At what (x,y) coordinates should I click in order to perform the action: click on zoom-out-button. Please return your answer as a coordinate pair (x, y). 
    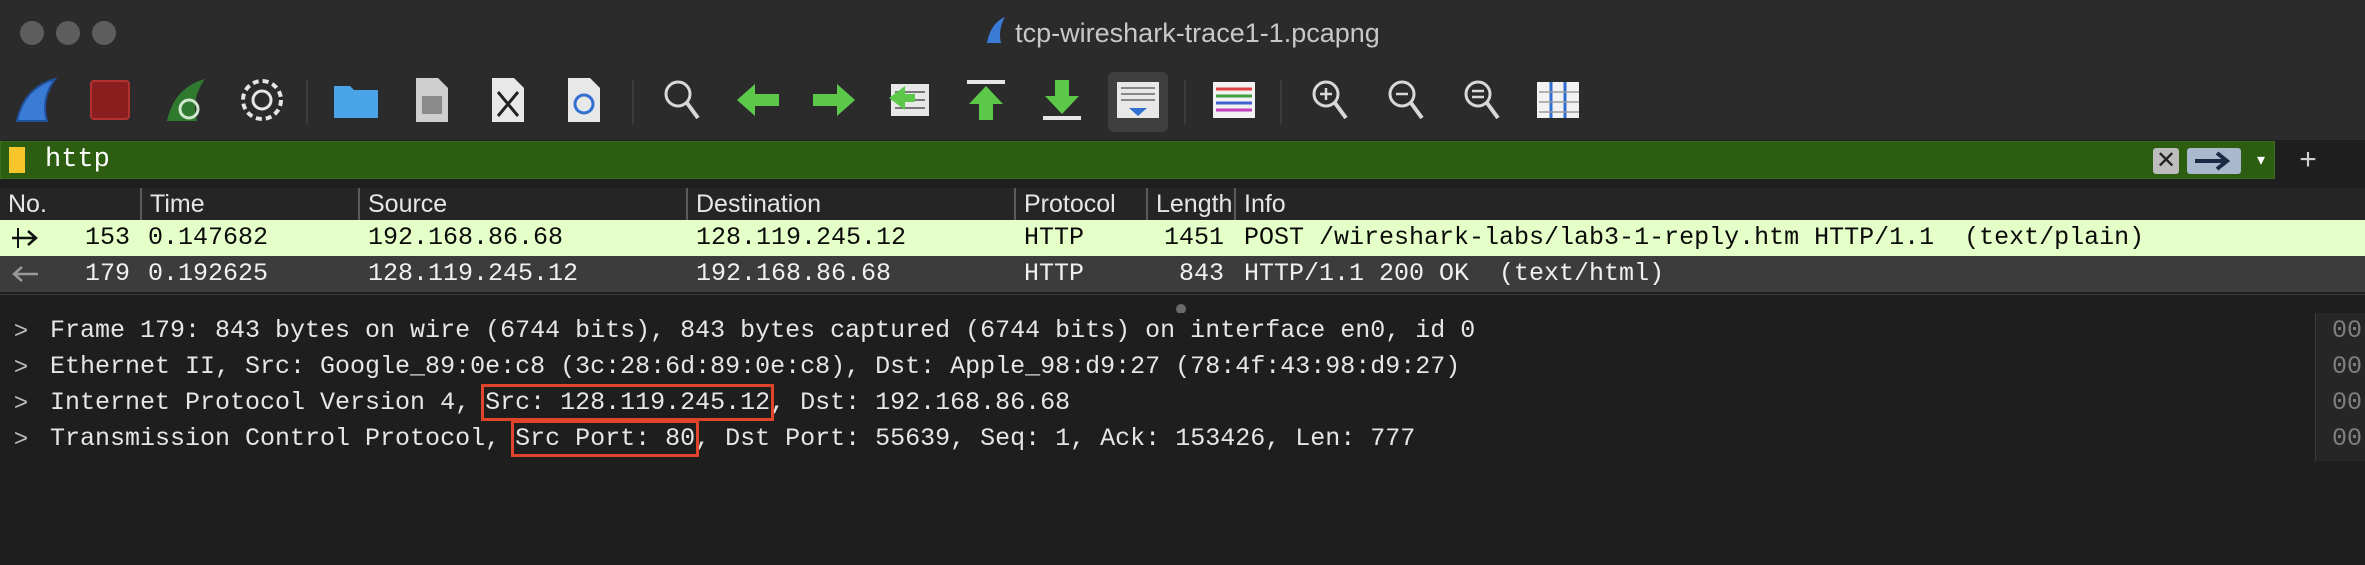
    Looking at the image, I should click on (1406, 102).